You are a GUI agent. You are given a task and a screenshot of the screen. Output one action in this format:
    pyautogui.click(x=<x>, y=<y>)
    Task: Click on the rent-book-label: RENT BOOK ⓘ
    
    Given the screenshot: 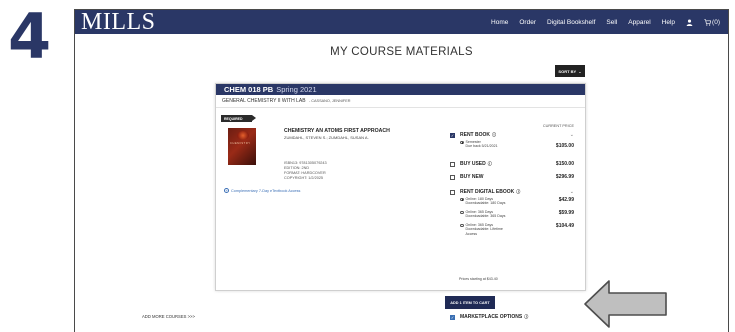 What is the action you would take?
    pyautogui.click(x=515, y=135)
    